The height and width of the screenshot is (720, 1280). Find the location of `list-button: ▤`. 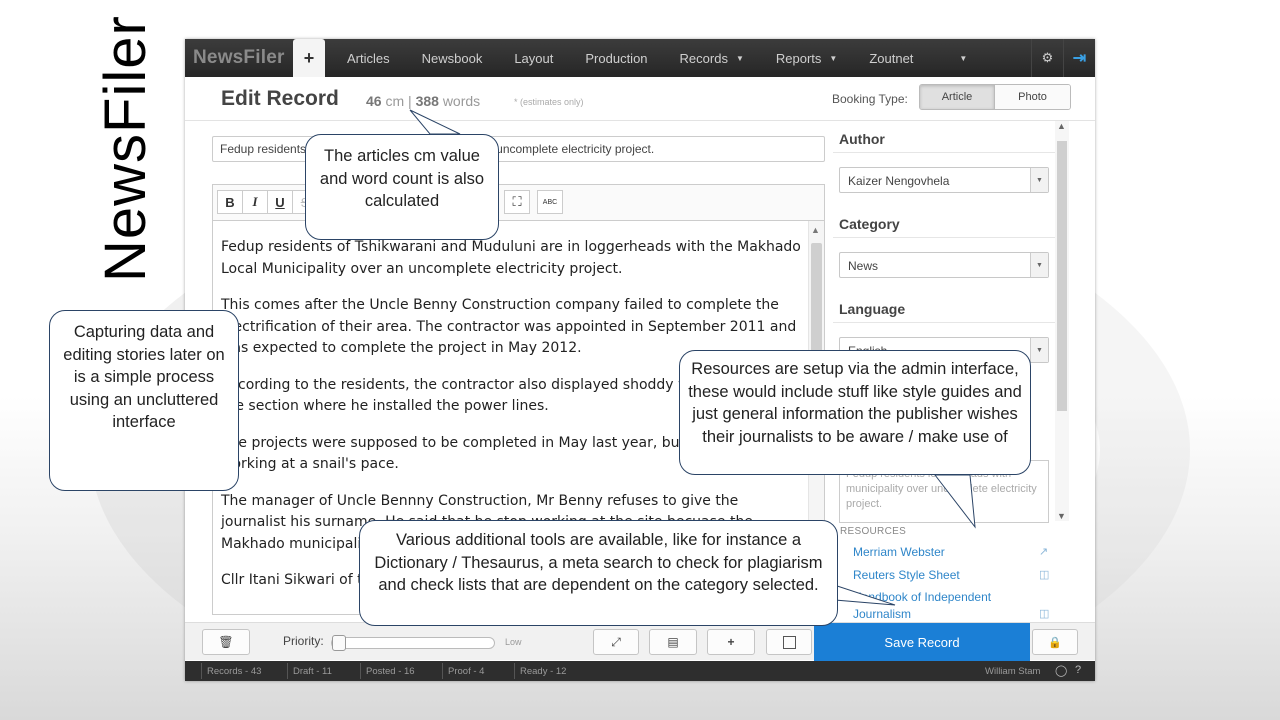

list-button: ▤ is located at coordinates (673, 642).